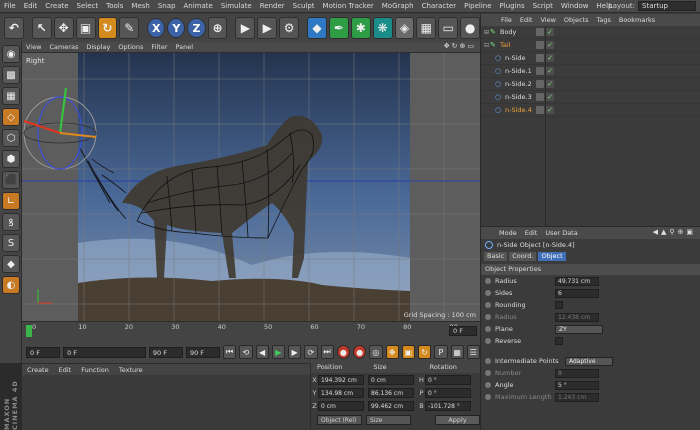 The height and width of the screenshot is (430, 700). I want to click on render-view-icon: ▶, so click(245, 28).